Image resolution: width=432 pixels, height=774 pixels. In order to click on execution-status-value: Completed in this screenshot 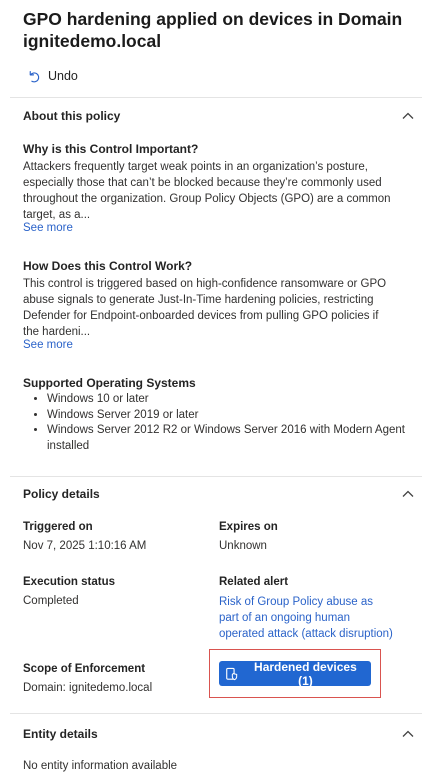, I will do `click(51, 601)`.